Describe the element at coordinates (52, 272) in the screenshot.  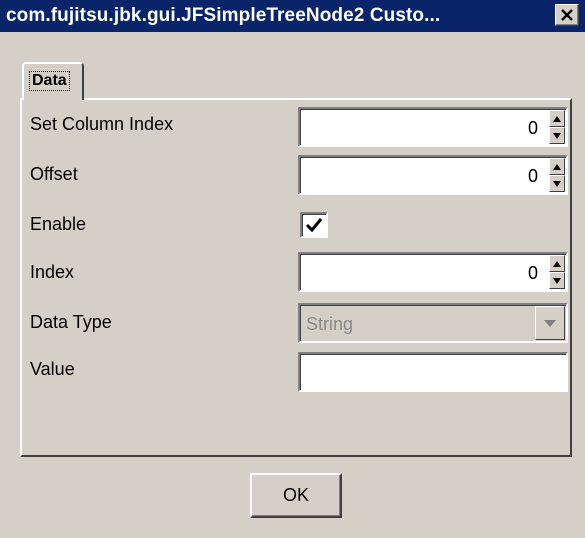
I see `index-label: Index` at that location.